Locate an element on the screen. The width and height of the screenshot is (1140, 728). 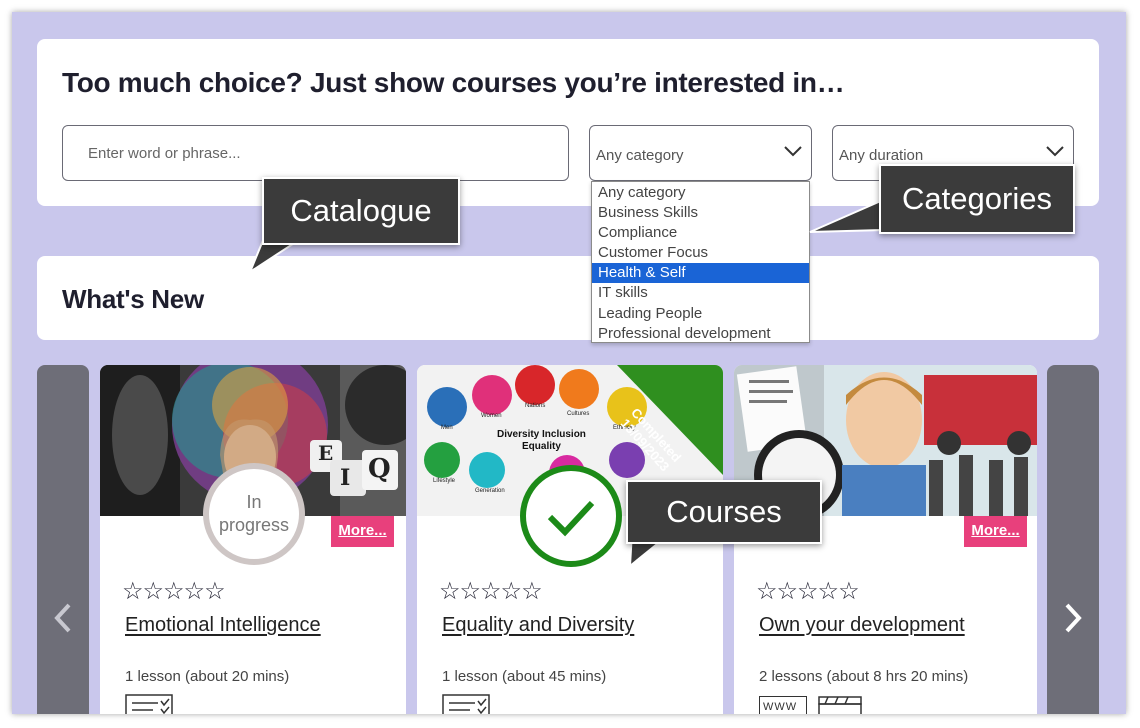
course-title-link: Emotional Intelligence is located at coordinates (223, 625).